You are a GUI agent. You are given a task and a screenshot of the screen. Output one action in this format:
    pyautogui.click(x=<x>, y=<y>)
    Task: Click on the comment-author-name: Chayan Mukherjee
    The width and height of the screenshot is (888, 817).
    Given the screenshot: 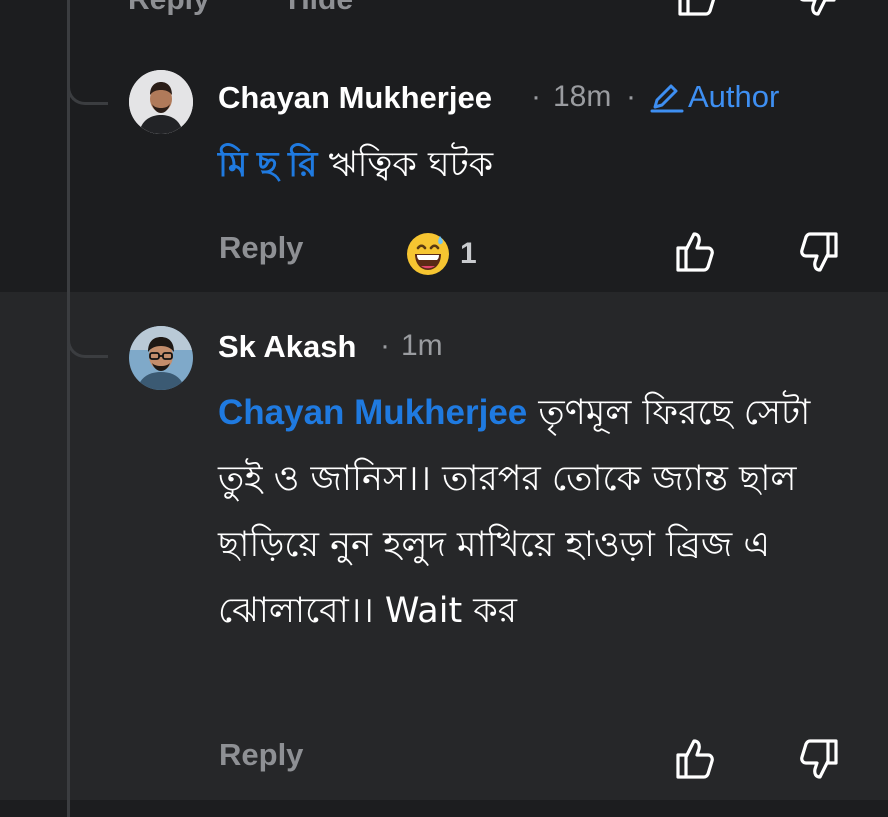 What is the action you would take?
    pyautogui.click(x=355, y=98)
    